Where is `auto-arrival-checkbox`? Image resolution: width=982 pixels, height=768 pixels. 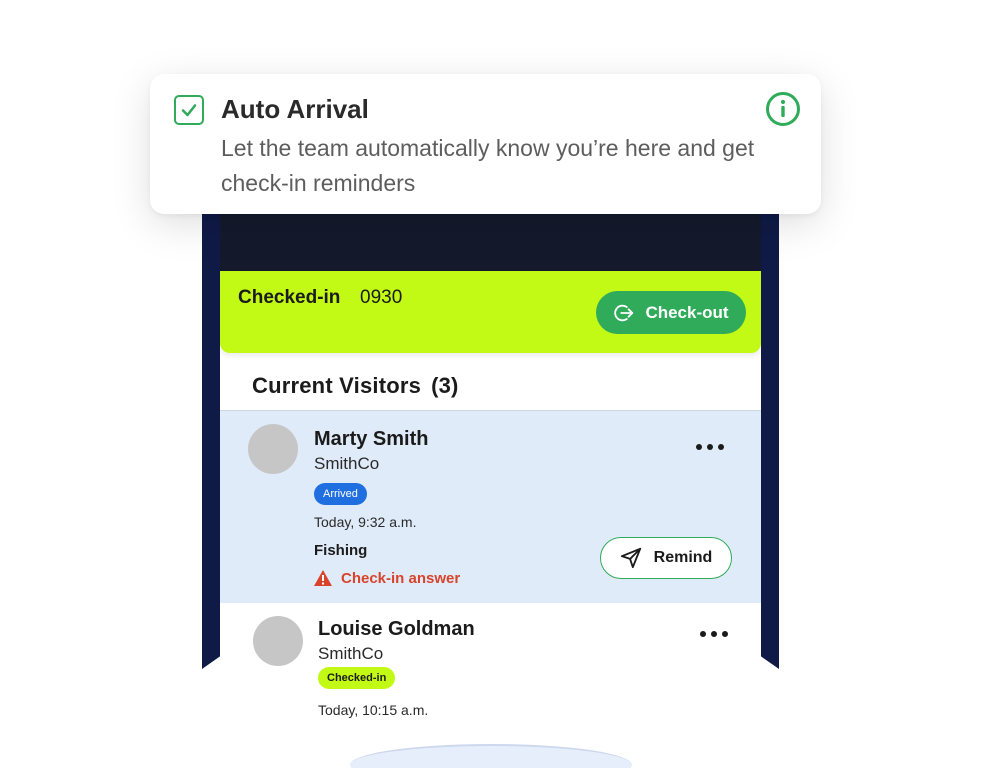 auto-arrival-checkbox is located at coordinates (189, 110).